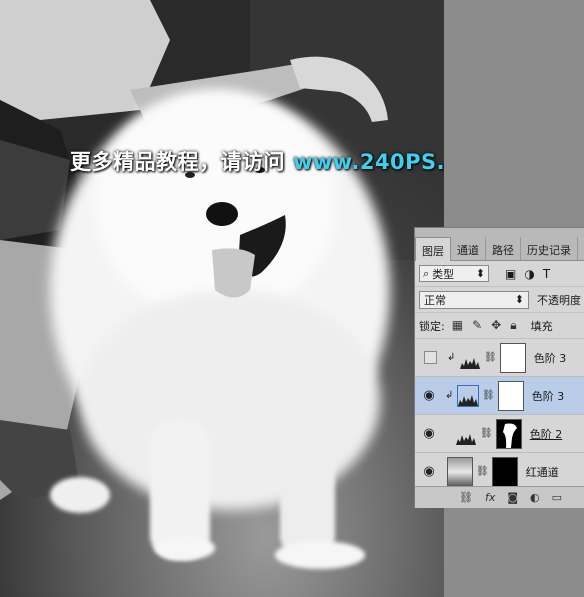  What do you see at coordinates (477, 325) in the screenshot?
I see `lock-paint-icon: ✎` at bounding box center [477, 325].